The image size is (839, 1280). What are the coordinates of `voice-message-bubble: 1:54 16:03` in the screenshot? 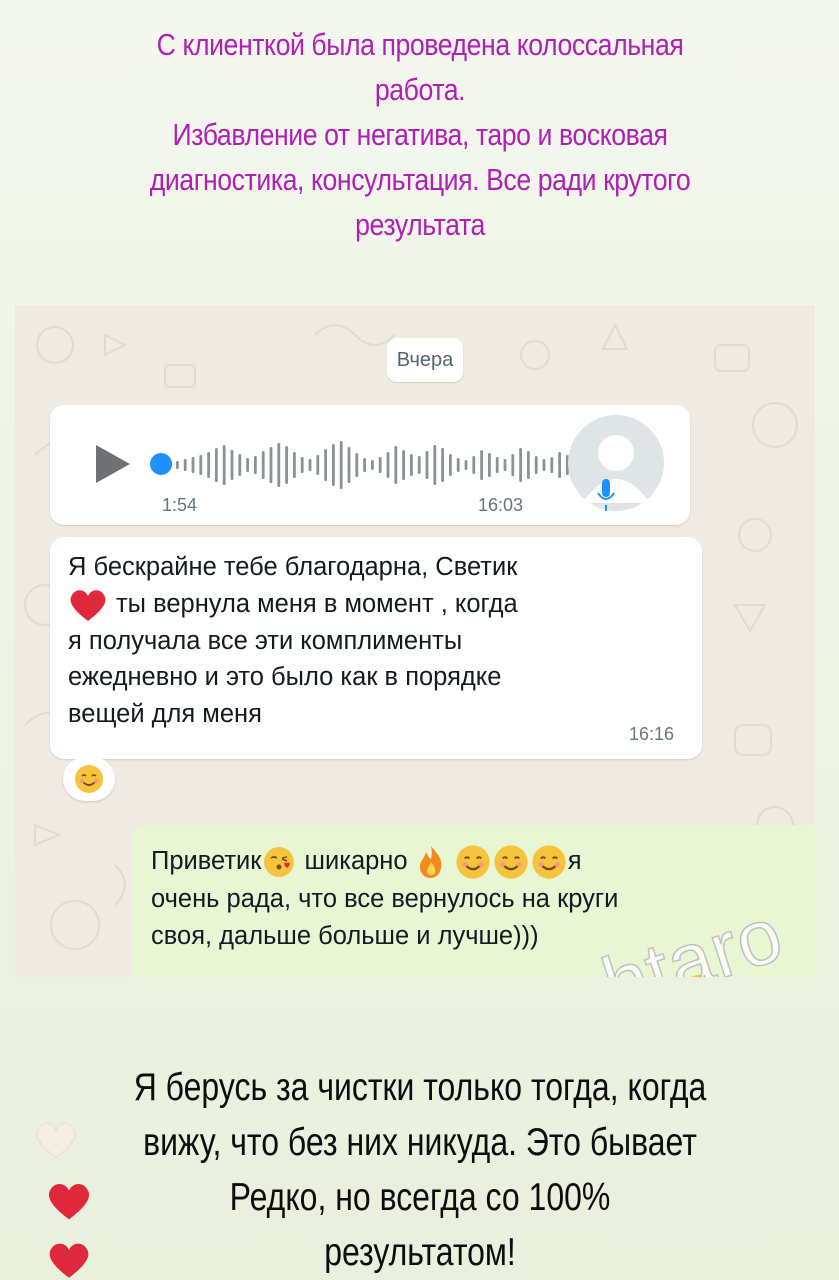 It's located at (370, 465).